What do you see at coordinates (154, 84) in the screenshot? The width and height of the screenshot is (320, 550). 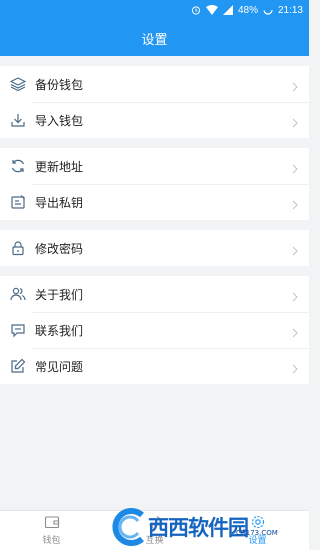 I see `menu-item-backup-wallet: 备份钱包` at bounding box center [154, 84].